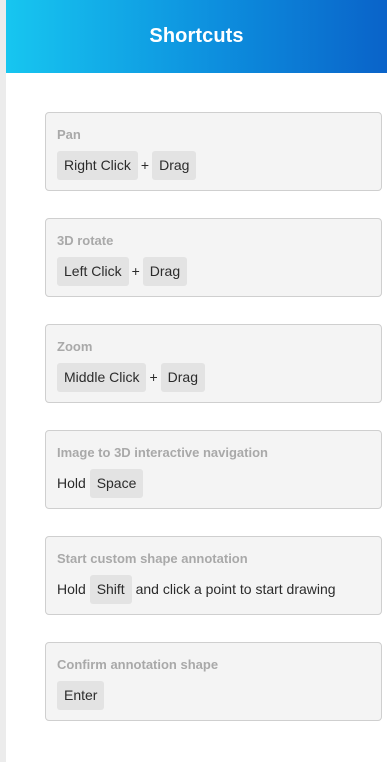 The width and height of the screenshot is (387, 762). I want to click on shortcuts-header: Shortcuts, so click(196, 36).